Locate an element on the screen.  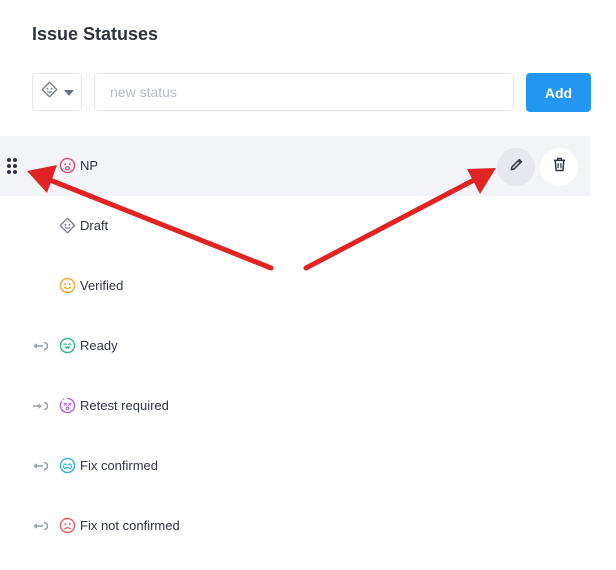
edit-status-button is located at coordinates (516, 167).